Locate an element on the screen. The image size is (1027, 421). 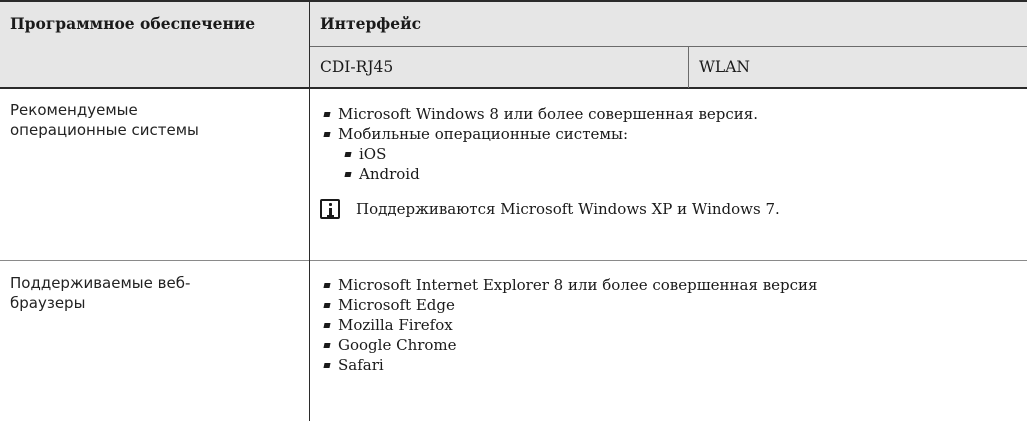
row1-label-line2: операционные системы is located at coordinates (104, 130).